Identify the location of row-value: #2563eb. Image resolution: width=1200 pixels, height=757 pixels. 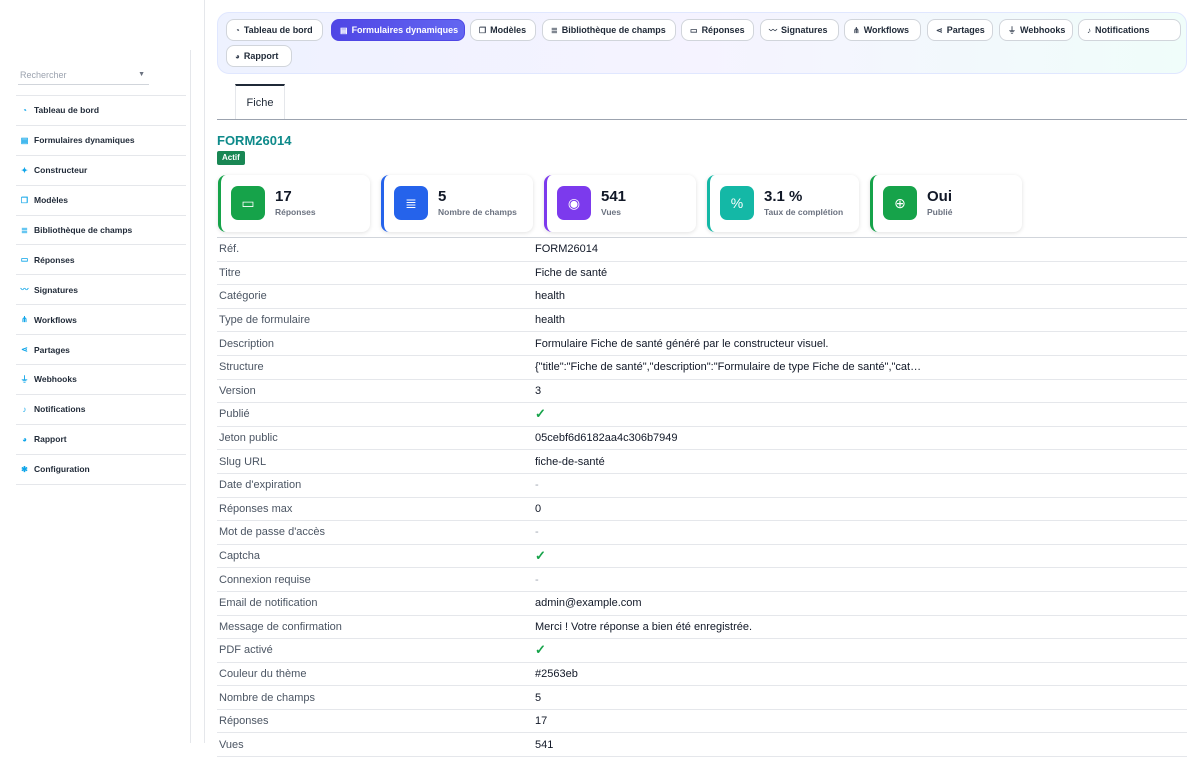
(556, 673).